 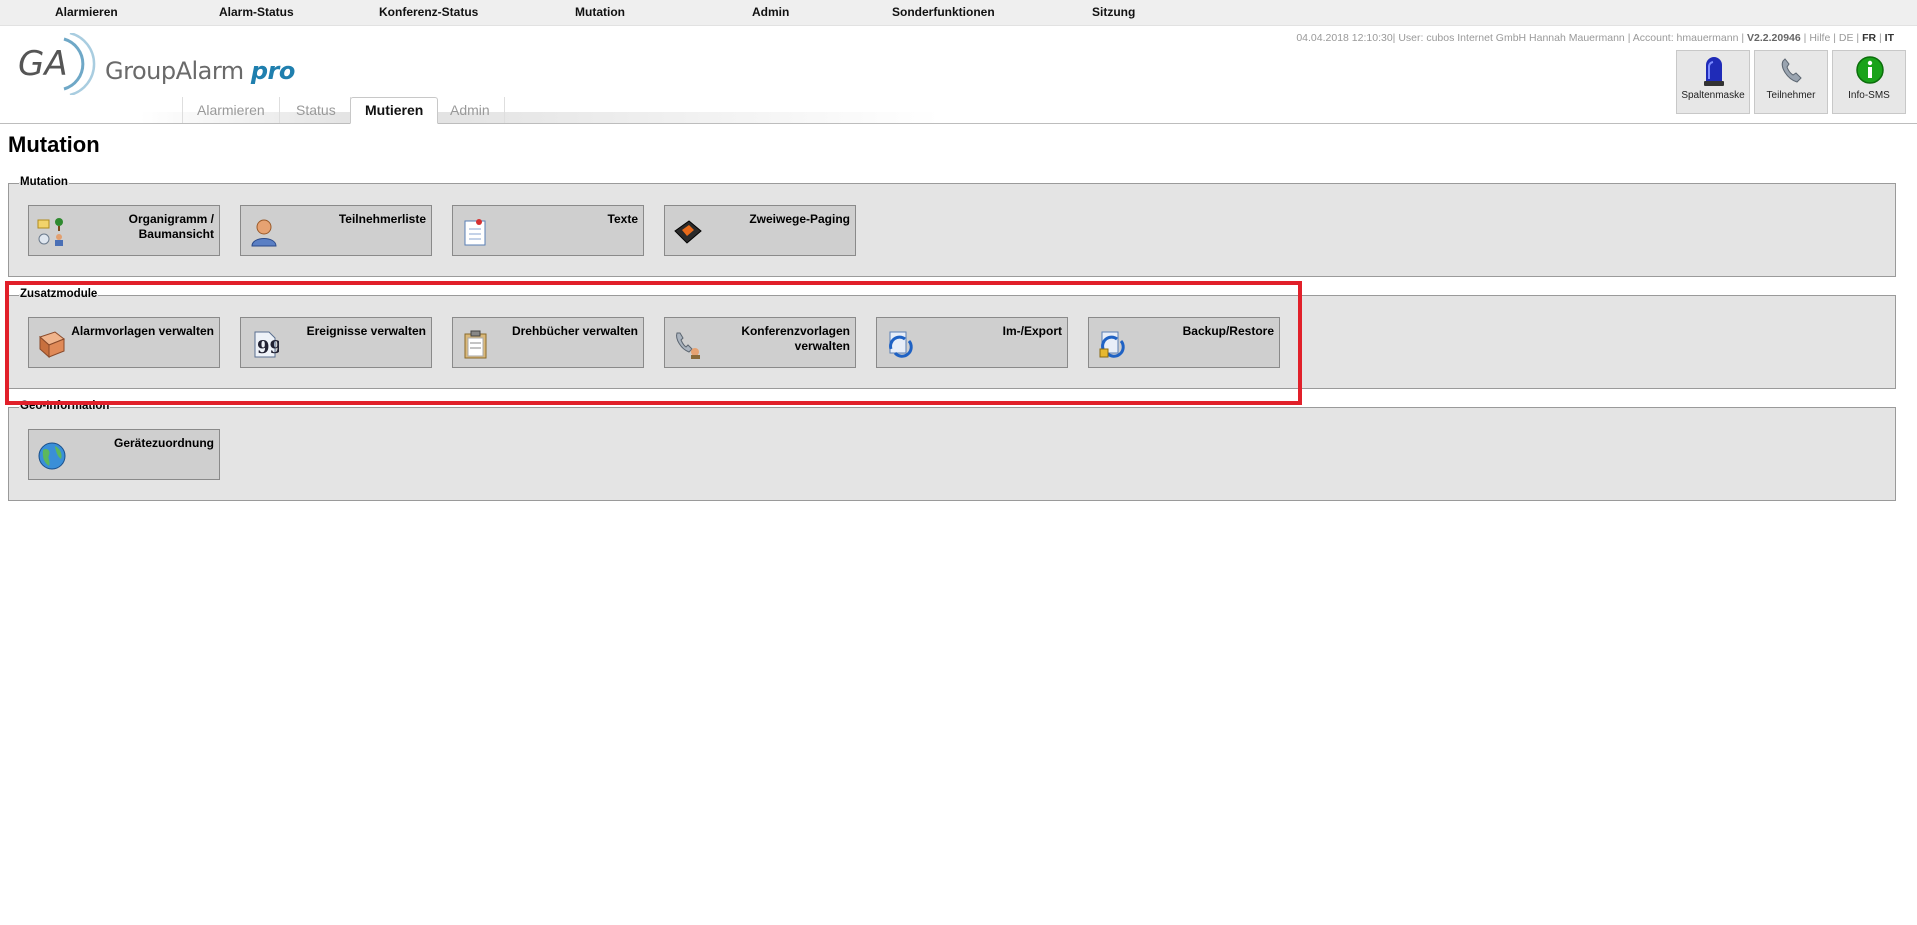 What do you see at coordinates (1184, 342) in the screenshot?
I see `tile-backup-restore: Backup/Restore` at bounding box center [1184, 342].